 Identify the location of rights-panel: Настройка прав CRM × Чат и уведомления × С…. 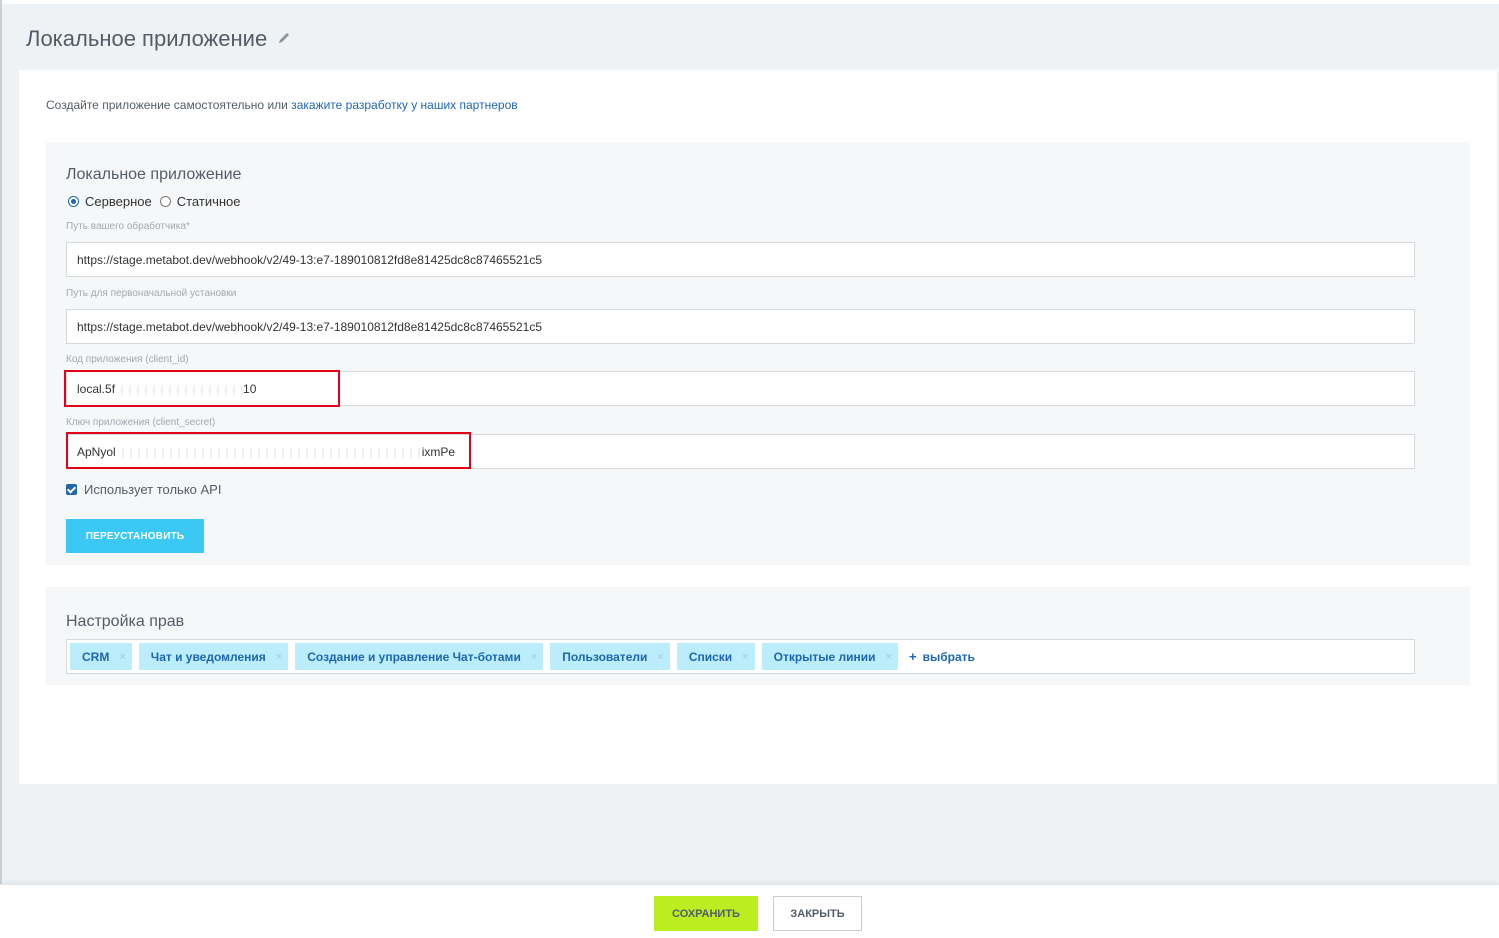
(758, 636).